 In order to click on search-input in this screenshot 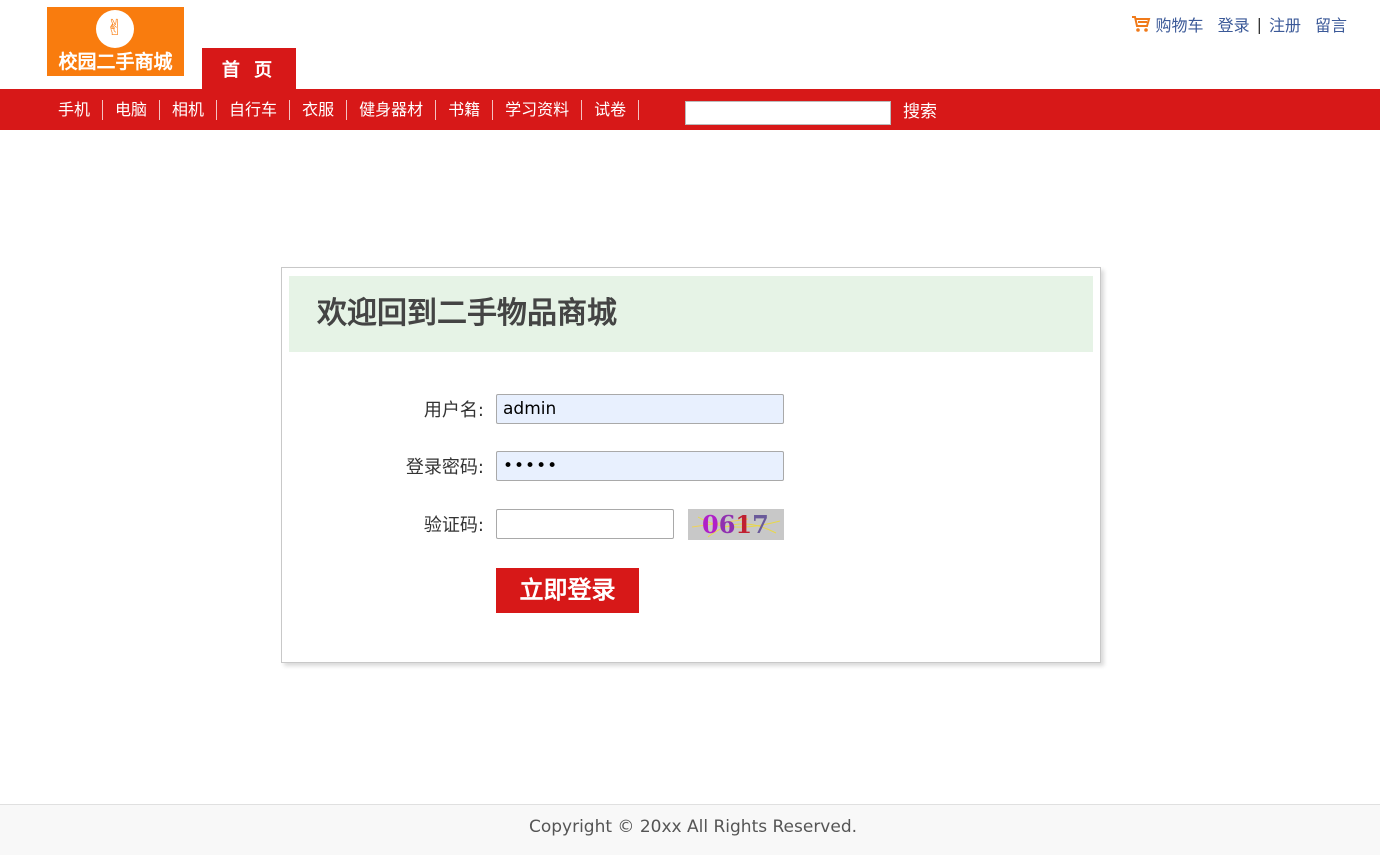, I will do `click(788, 113)`.